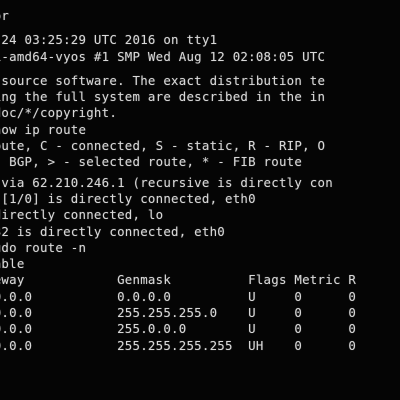 Image resolution: width=400 pixels, height=400 pixels. I want to click on terminal-line: 4 [1/0] is directly connected, eth0, so click(128, 198).